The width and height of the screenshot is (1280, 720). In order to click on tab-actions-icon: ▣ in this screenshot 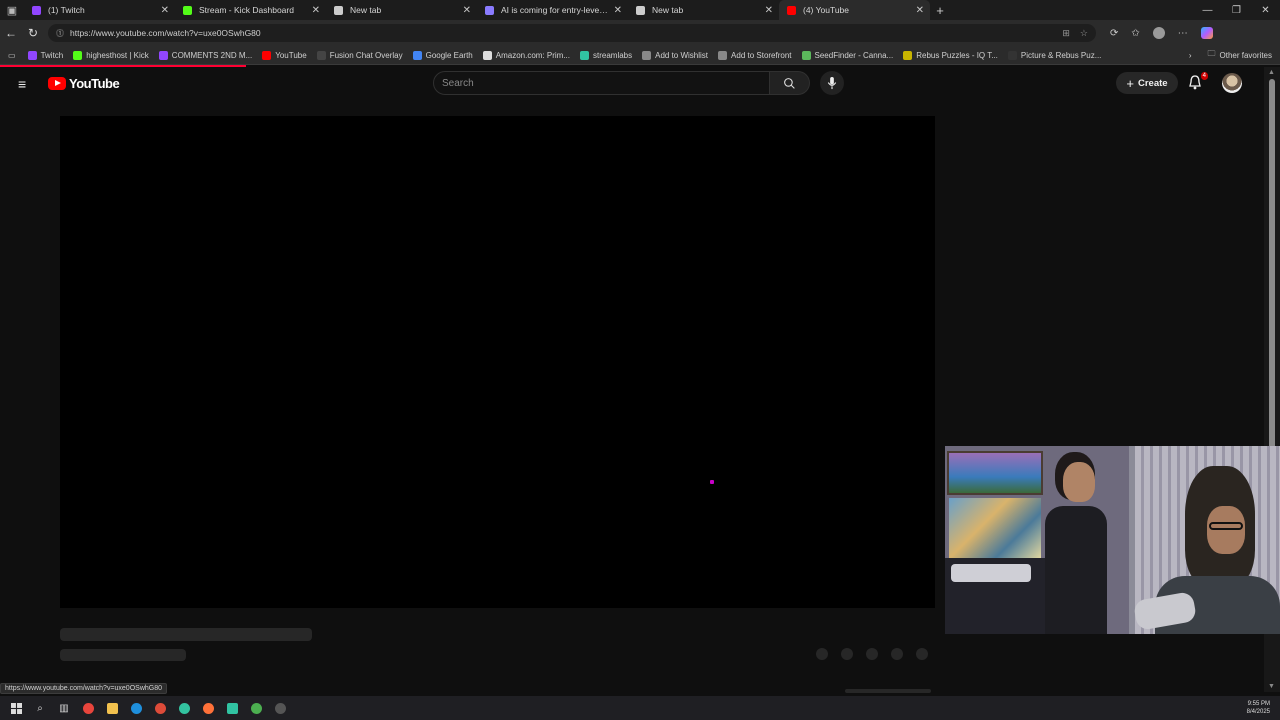, I will do `click(12, 10)`.